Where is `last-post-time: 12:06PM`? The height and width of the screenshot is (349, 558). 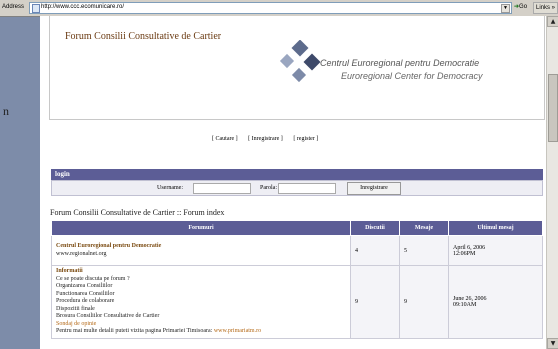 last-post-time: 12:06PM is located at coordinates (464, 253).